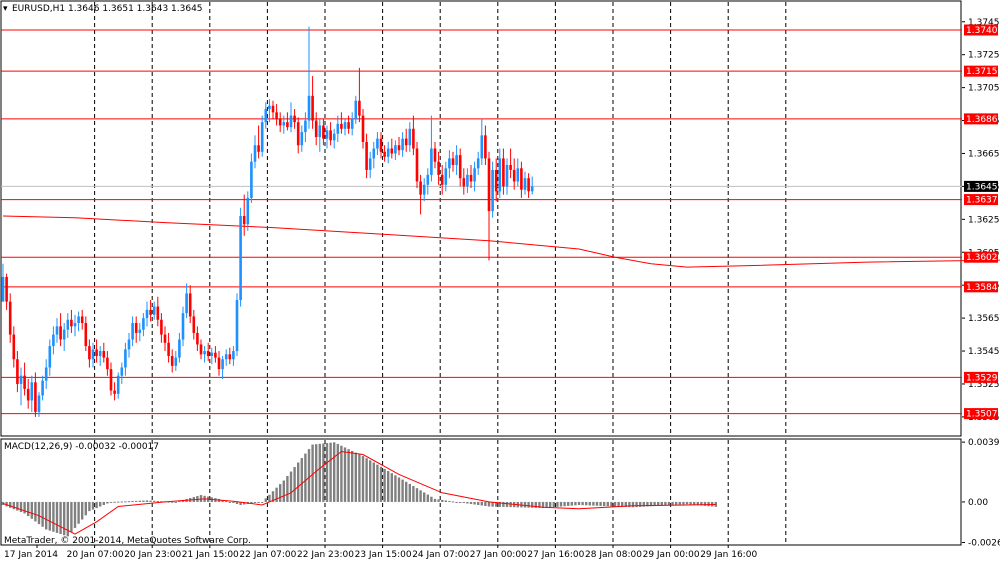 The height and width of the screenshot is (562, 1000). What do you see at coordinates (984, 89) in the screenshot?
I see `price-tick-label: 1.3705` at bounding box center [984, 89].